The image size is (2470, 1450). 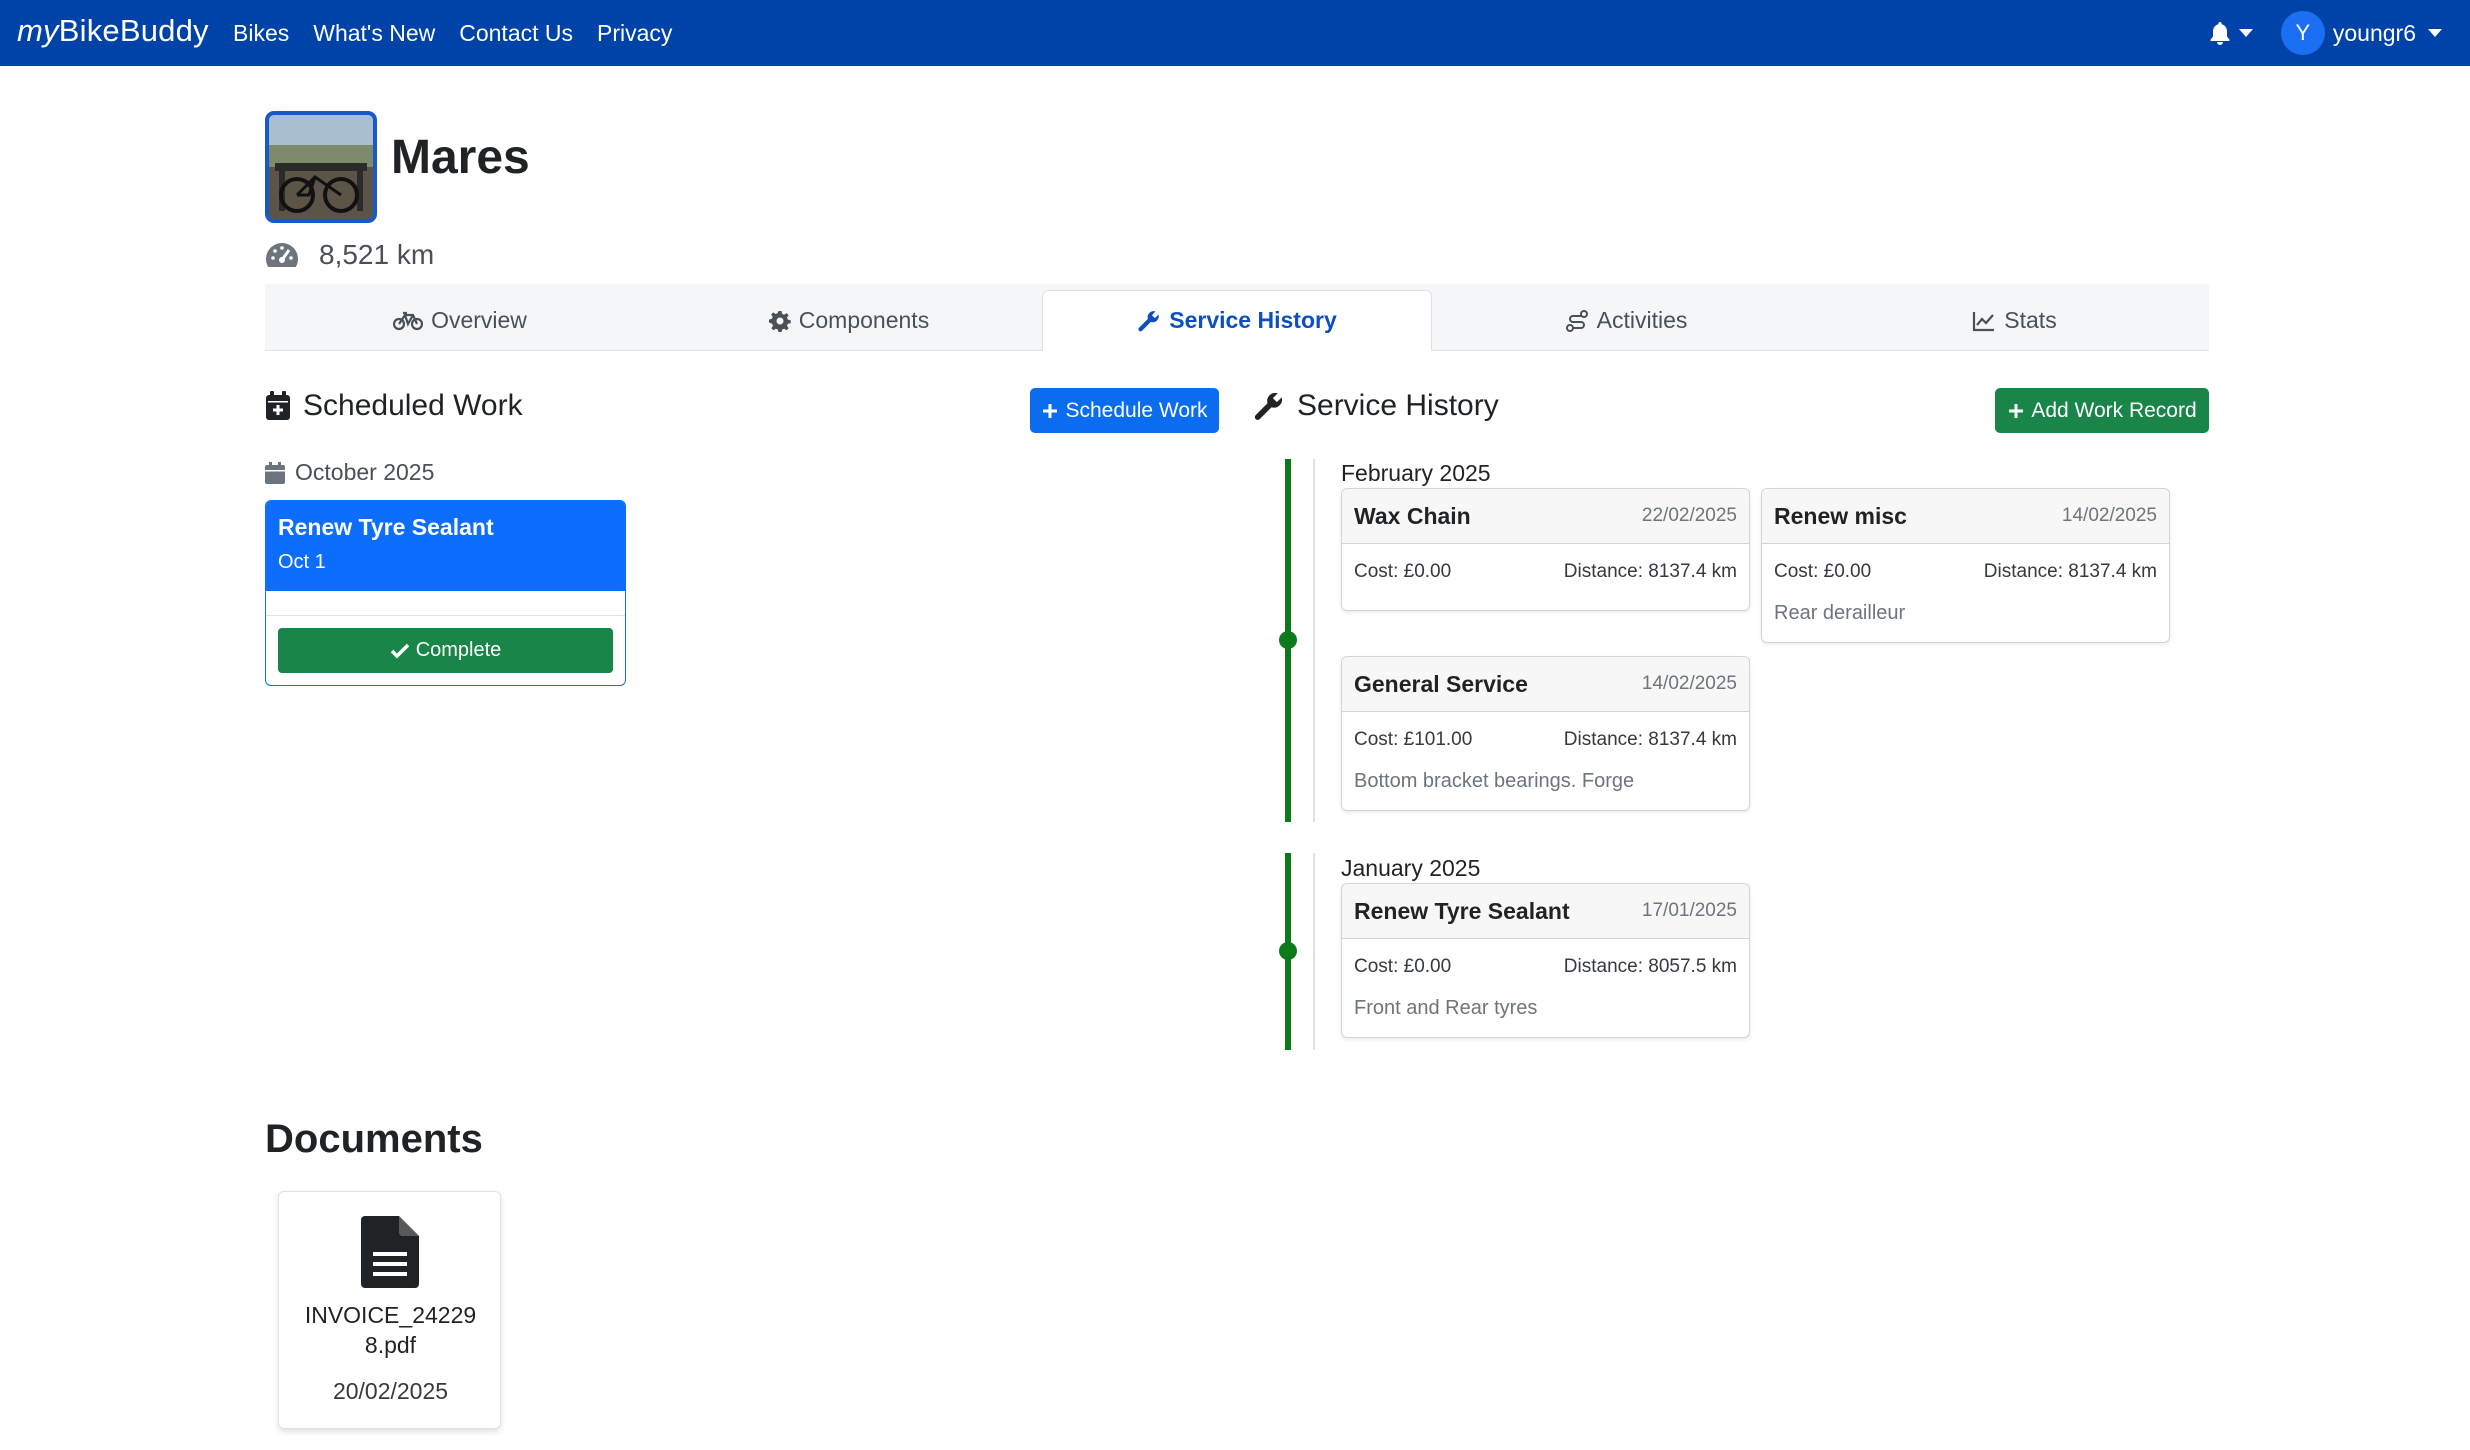 I want to click on scheduled-item-date: Oct 1, so click(x=302, y=562).